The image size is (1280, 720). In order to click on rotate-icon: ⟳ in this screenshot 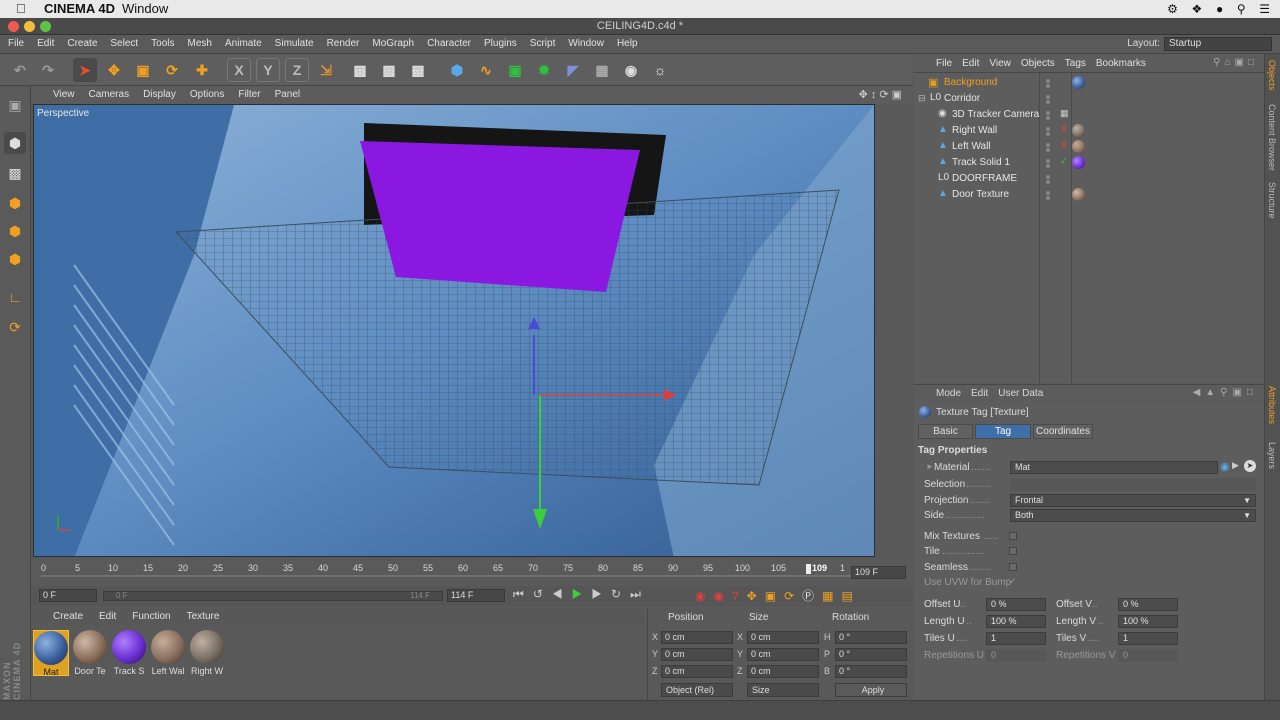, I will do `click(172, 70)`.